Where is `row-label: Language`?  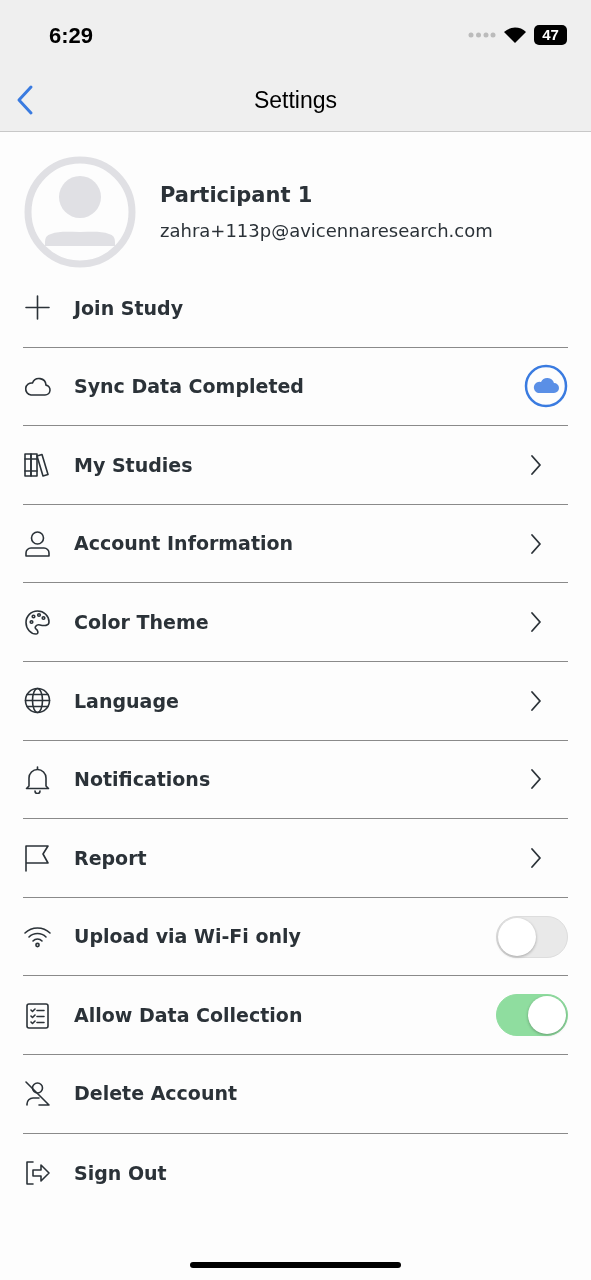
row-label: Language is located at coordinates (127, 701).